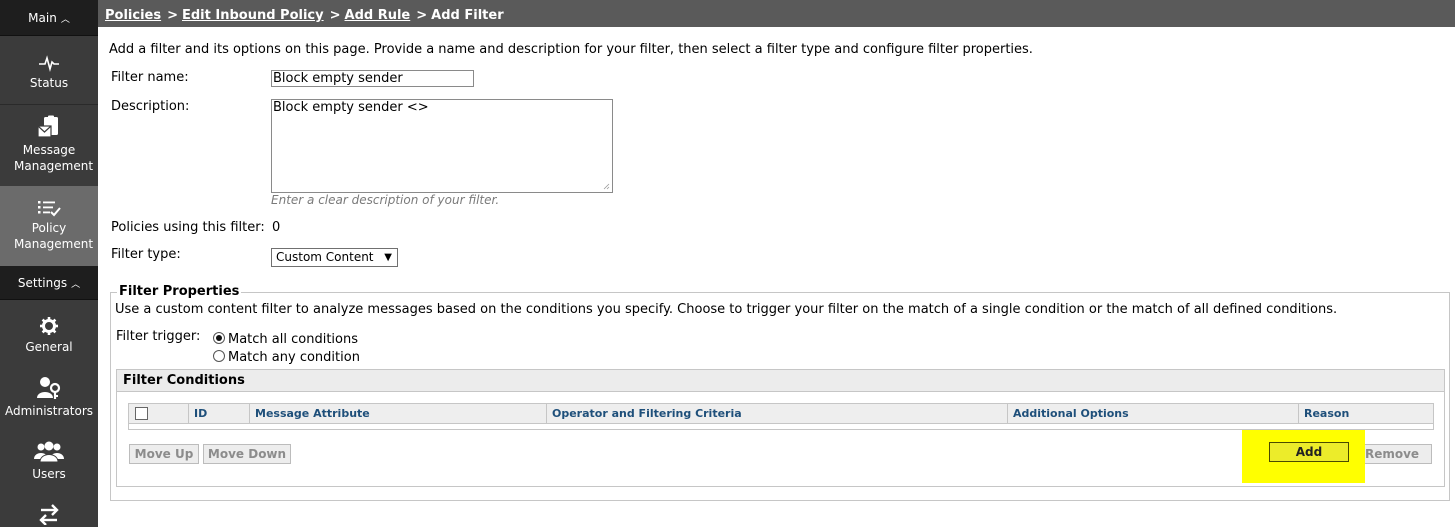 This screenshot has height=527, width=1455. What do you see at coordinates (388, 257) in the screenshot?
I see `chevron-down-icon: ▼` at bounding box center [388, 257].